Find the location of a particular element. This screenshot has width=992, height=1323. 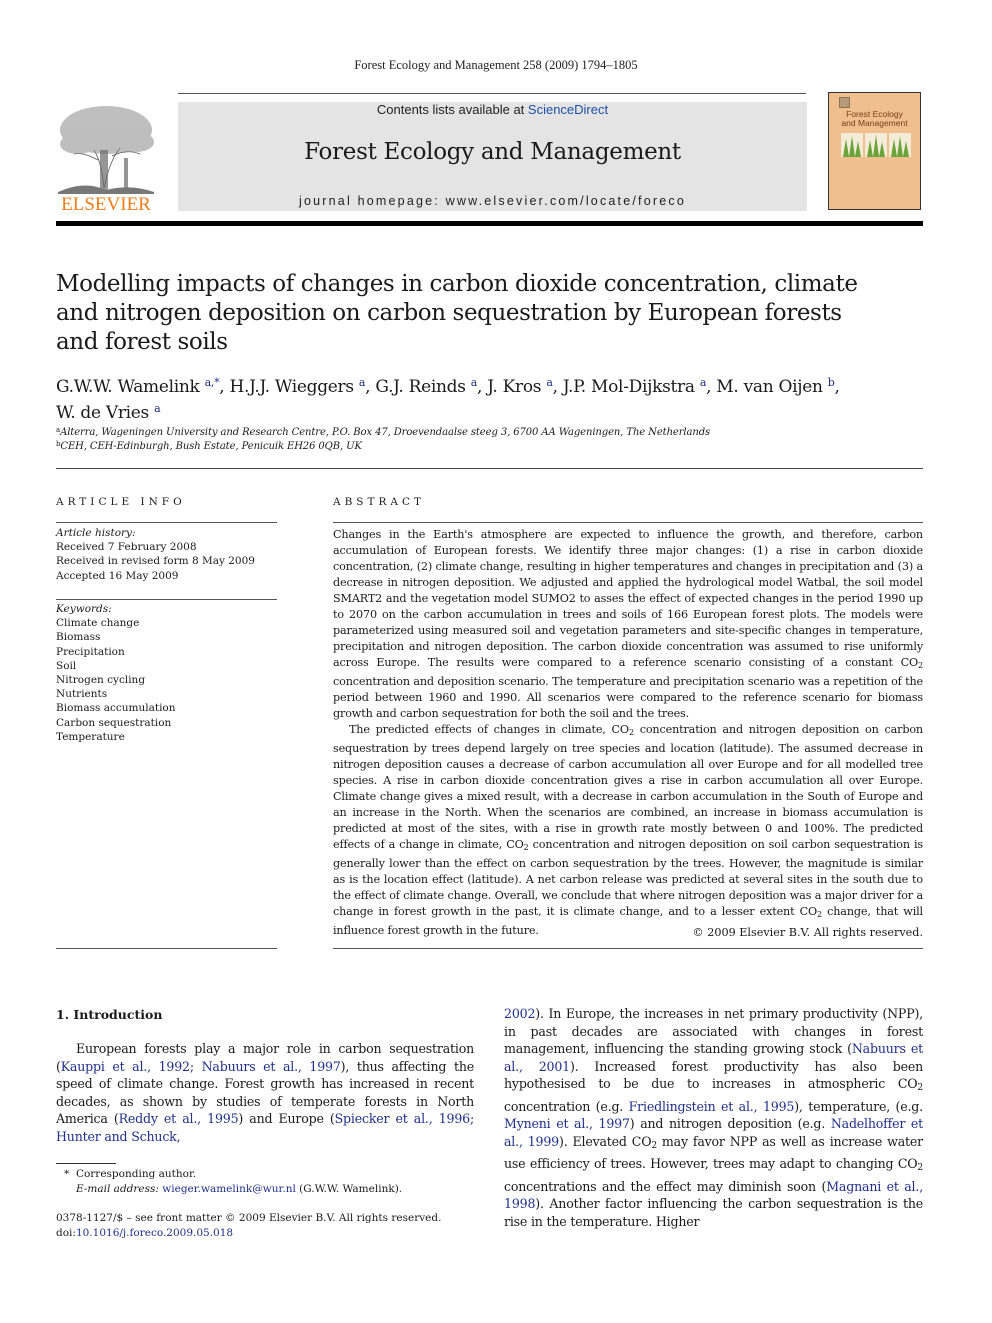

abstract-rule is located at coordinates (628, 522).